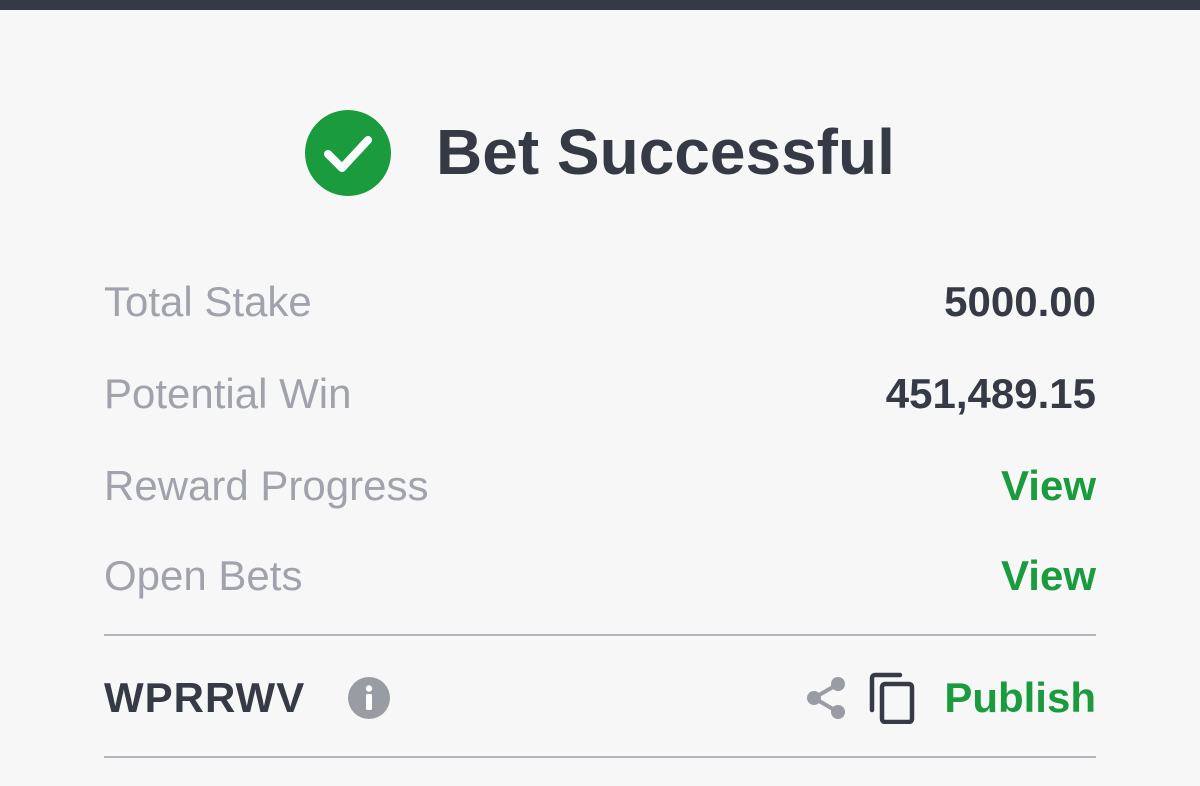 The image size is (1200, 786). Describe the element at coordinates (600, 486) in the screenshot. I see `reward-progress-row: Reward Progress View` at that location.